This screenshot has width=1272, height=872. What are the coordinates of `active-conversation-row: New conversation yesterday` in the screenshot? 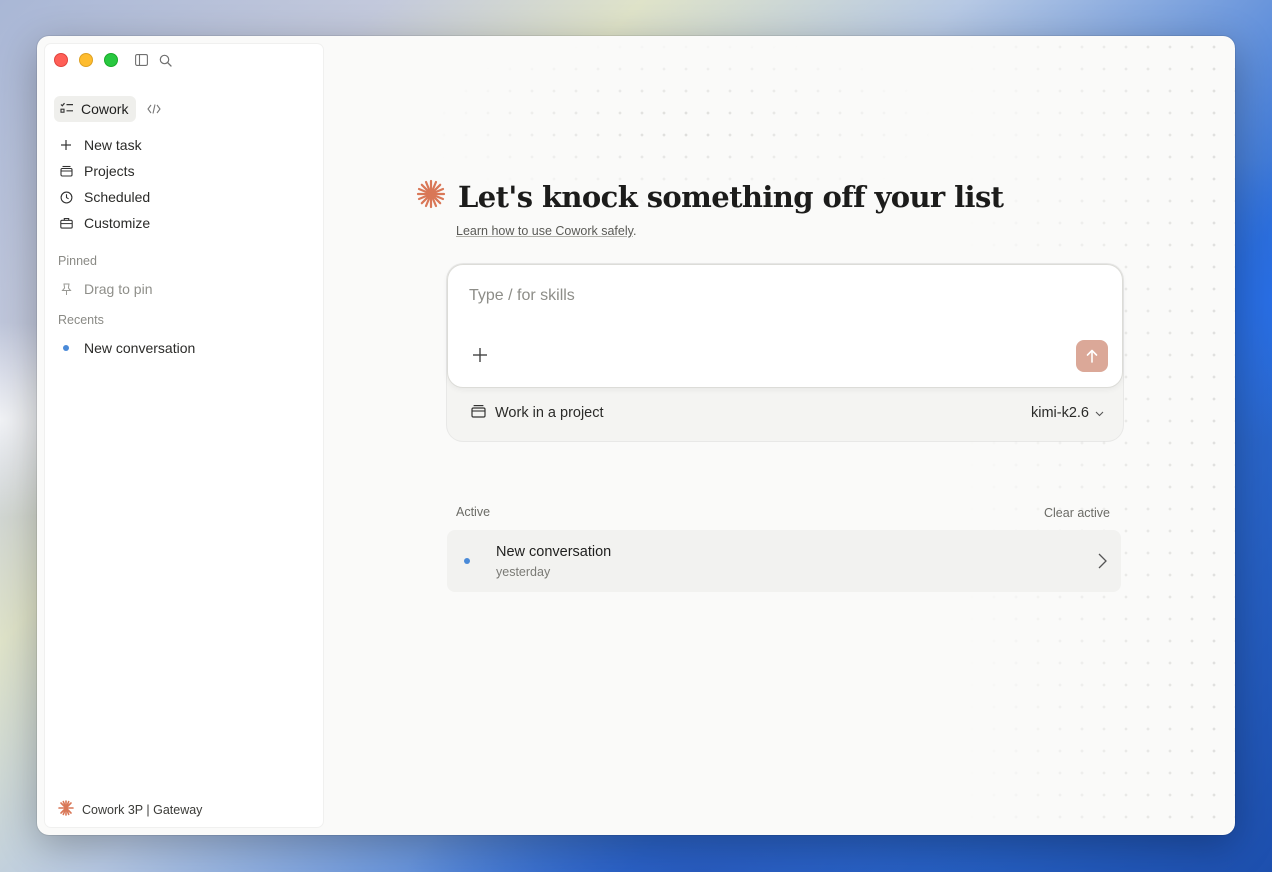 It's located at (784, 561).